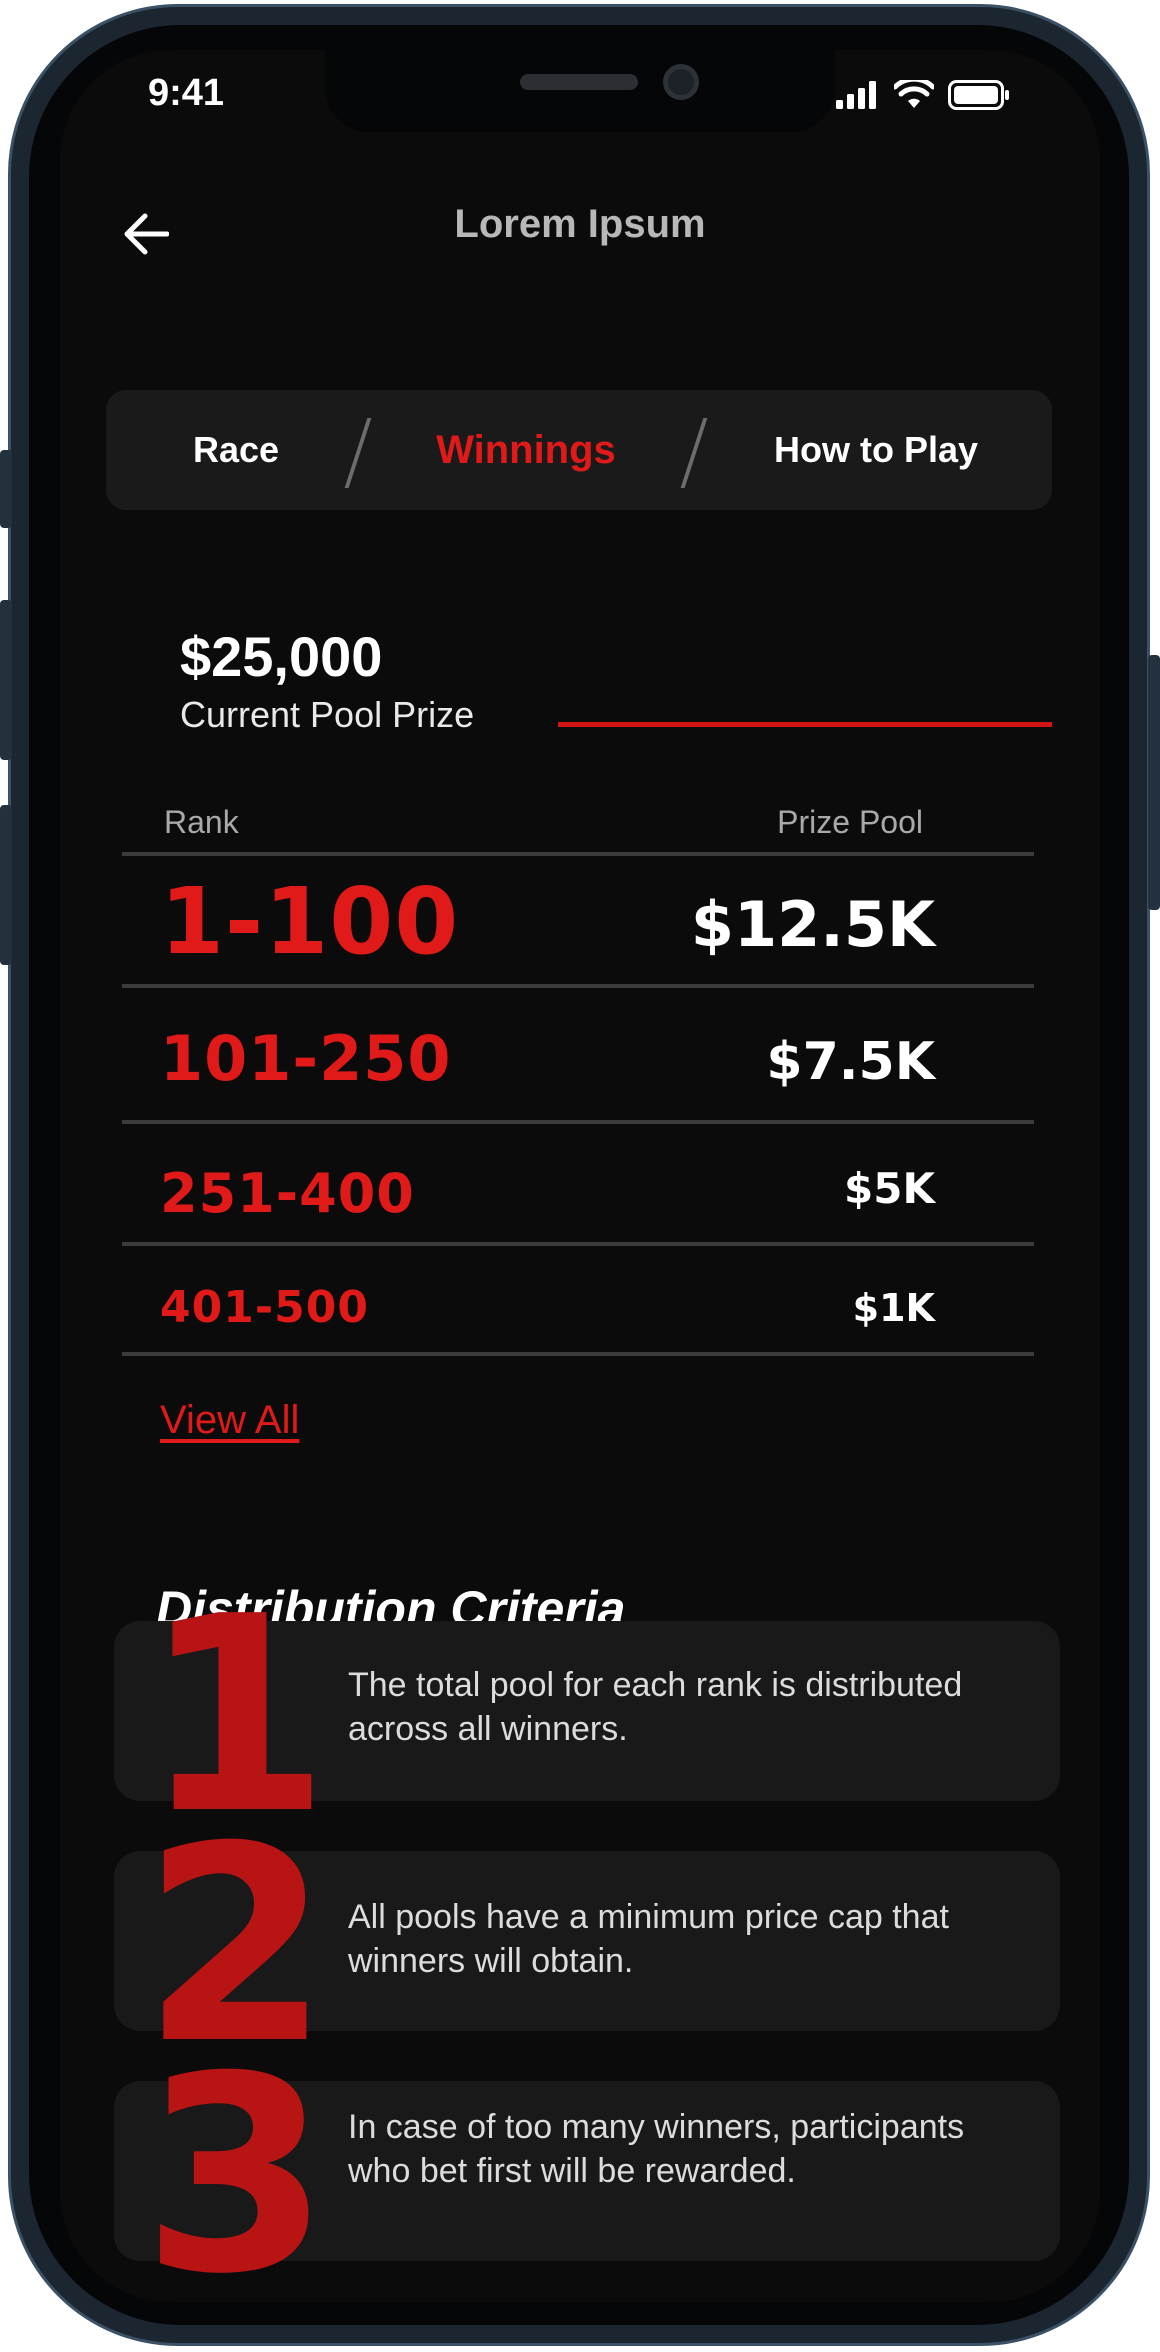  What do you see at coordinates (893, 1308) in the screenshot?
I see `prize-value: $1K` at bounding box center [893, 1308].